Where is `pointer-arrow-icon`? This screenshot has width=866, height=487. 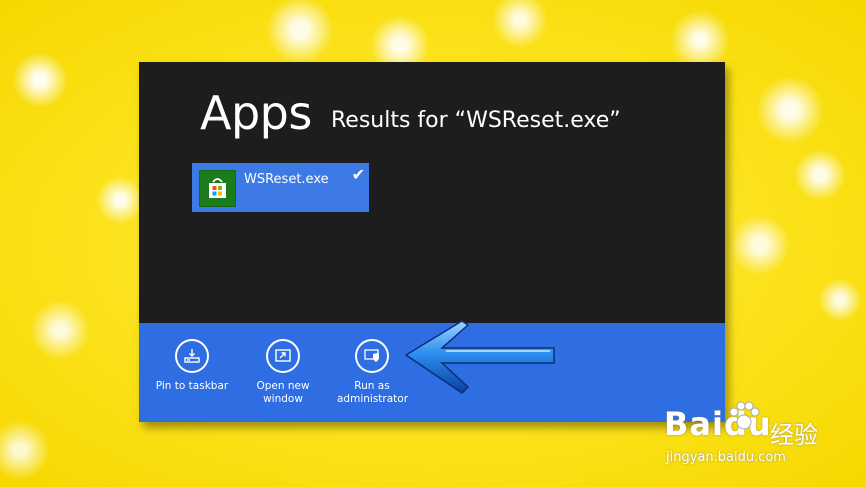
pointer-arrow-icon is located at coordinates (479, 357).